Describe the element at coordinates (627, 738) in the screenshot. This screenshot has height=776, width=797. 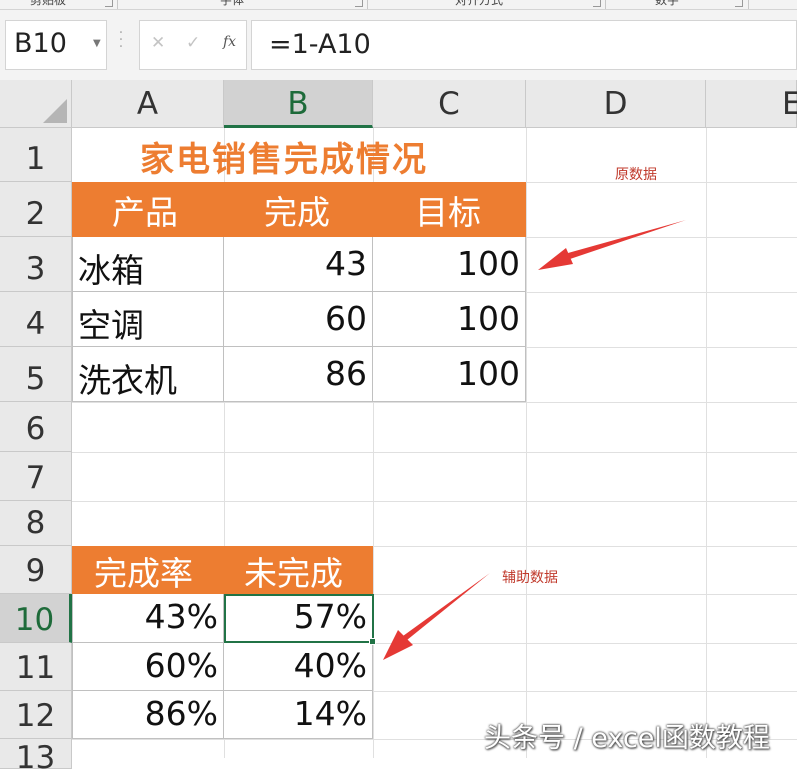
I see `watermark: 头条号 / excel函数教程` at that location.